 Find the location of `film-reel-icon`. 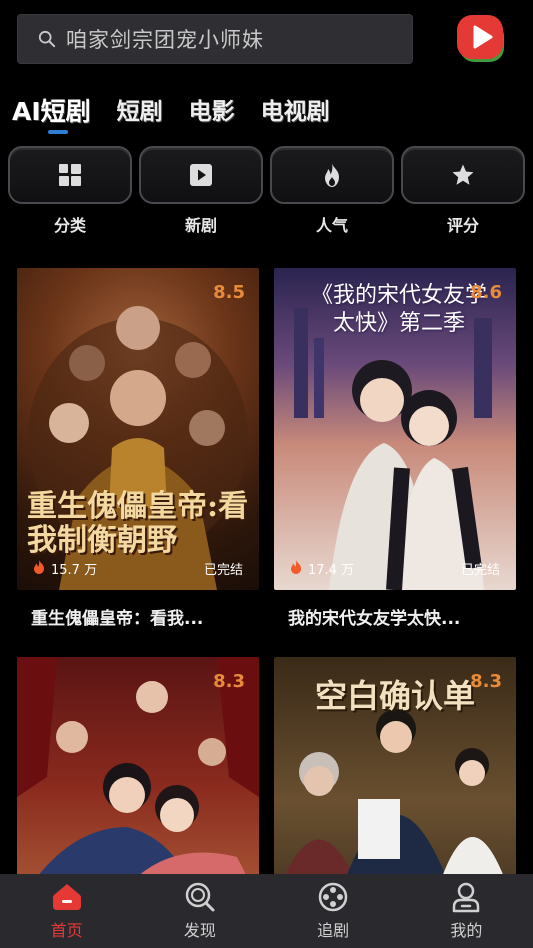

film-reel-icon is located at coordinates (333, 897).